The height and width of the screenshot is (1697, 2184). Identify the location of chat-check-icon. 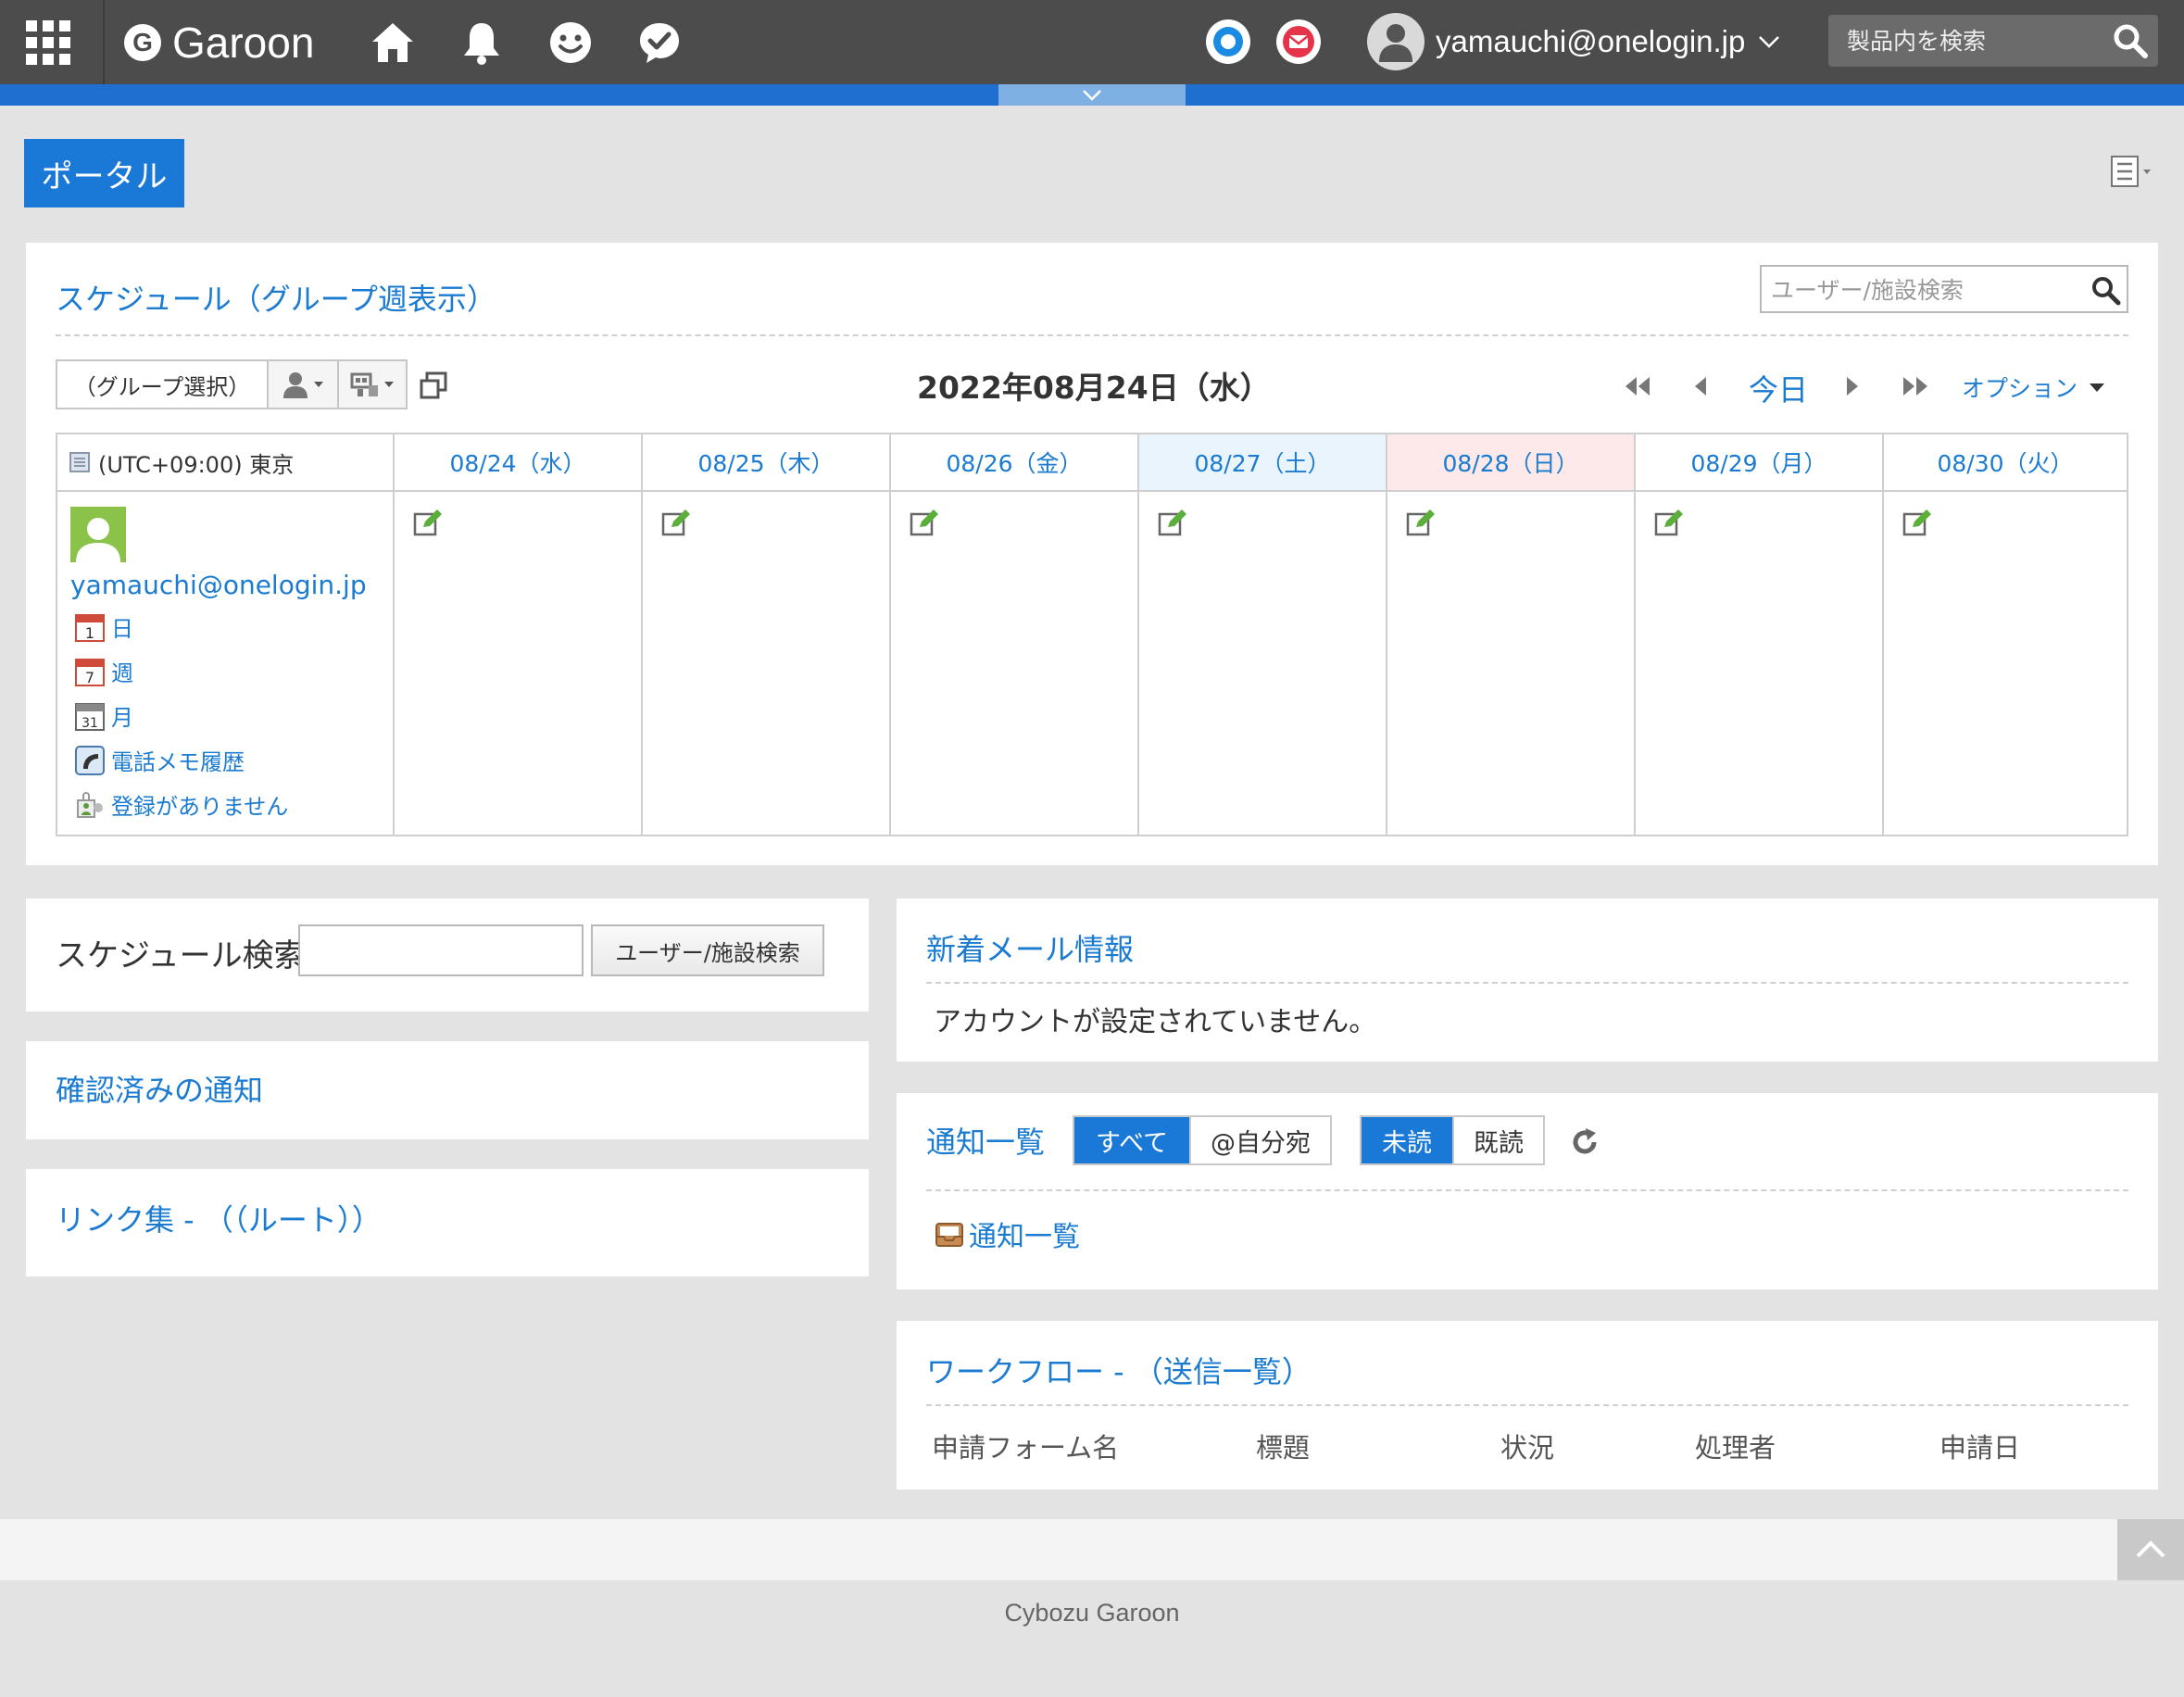
(659, 43).